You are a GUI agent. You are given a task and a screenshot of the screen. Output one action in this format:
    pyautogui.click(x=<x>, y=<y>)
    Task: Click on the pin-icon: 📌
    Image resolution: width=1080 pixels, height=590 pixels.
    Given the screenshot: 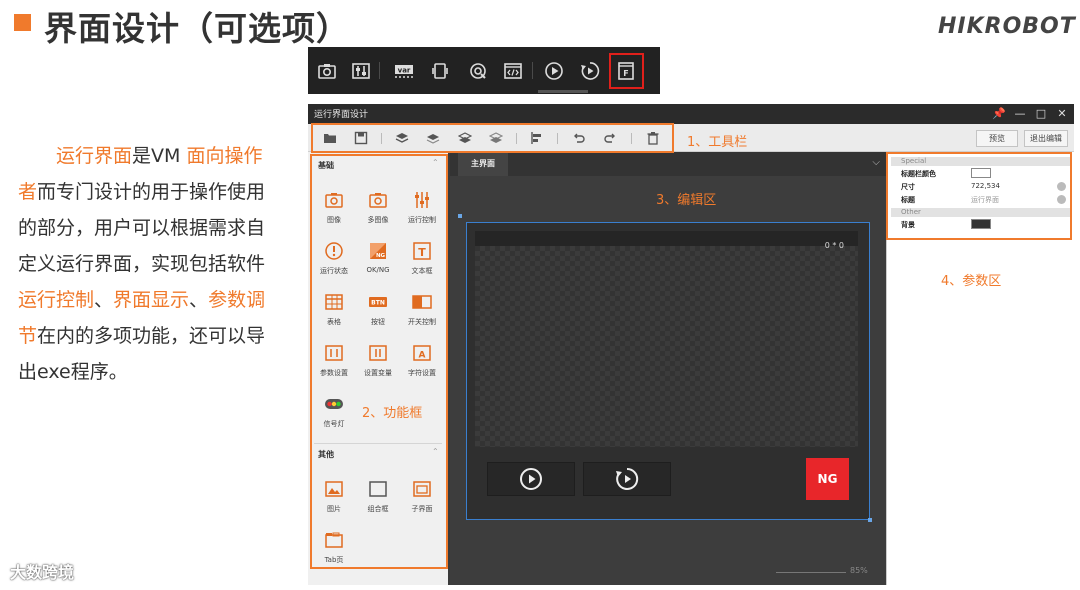 What is the action you would take?
    pyautogui.click(x=999, y=114)
    